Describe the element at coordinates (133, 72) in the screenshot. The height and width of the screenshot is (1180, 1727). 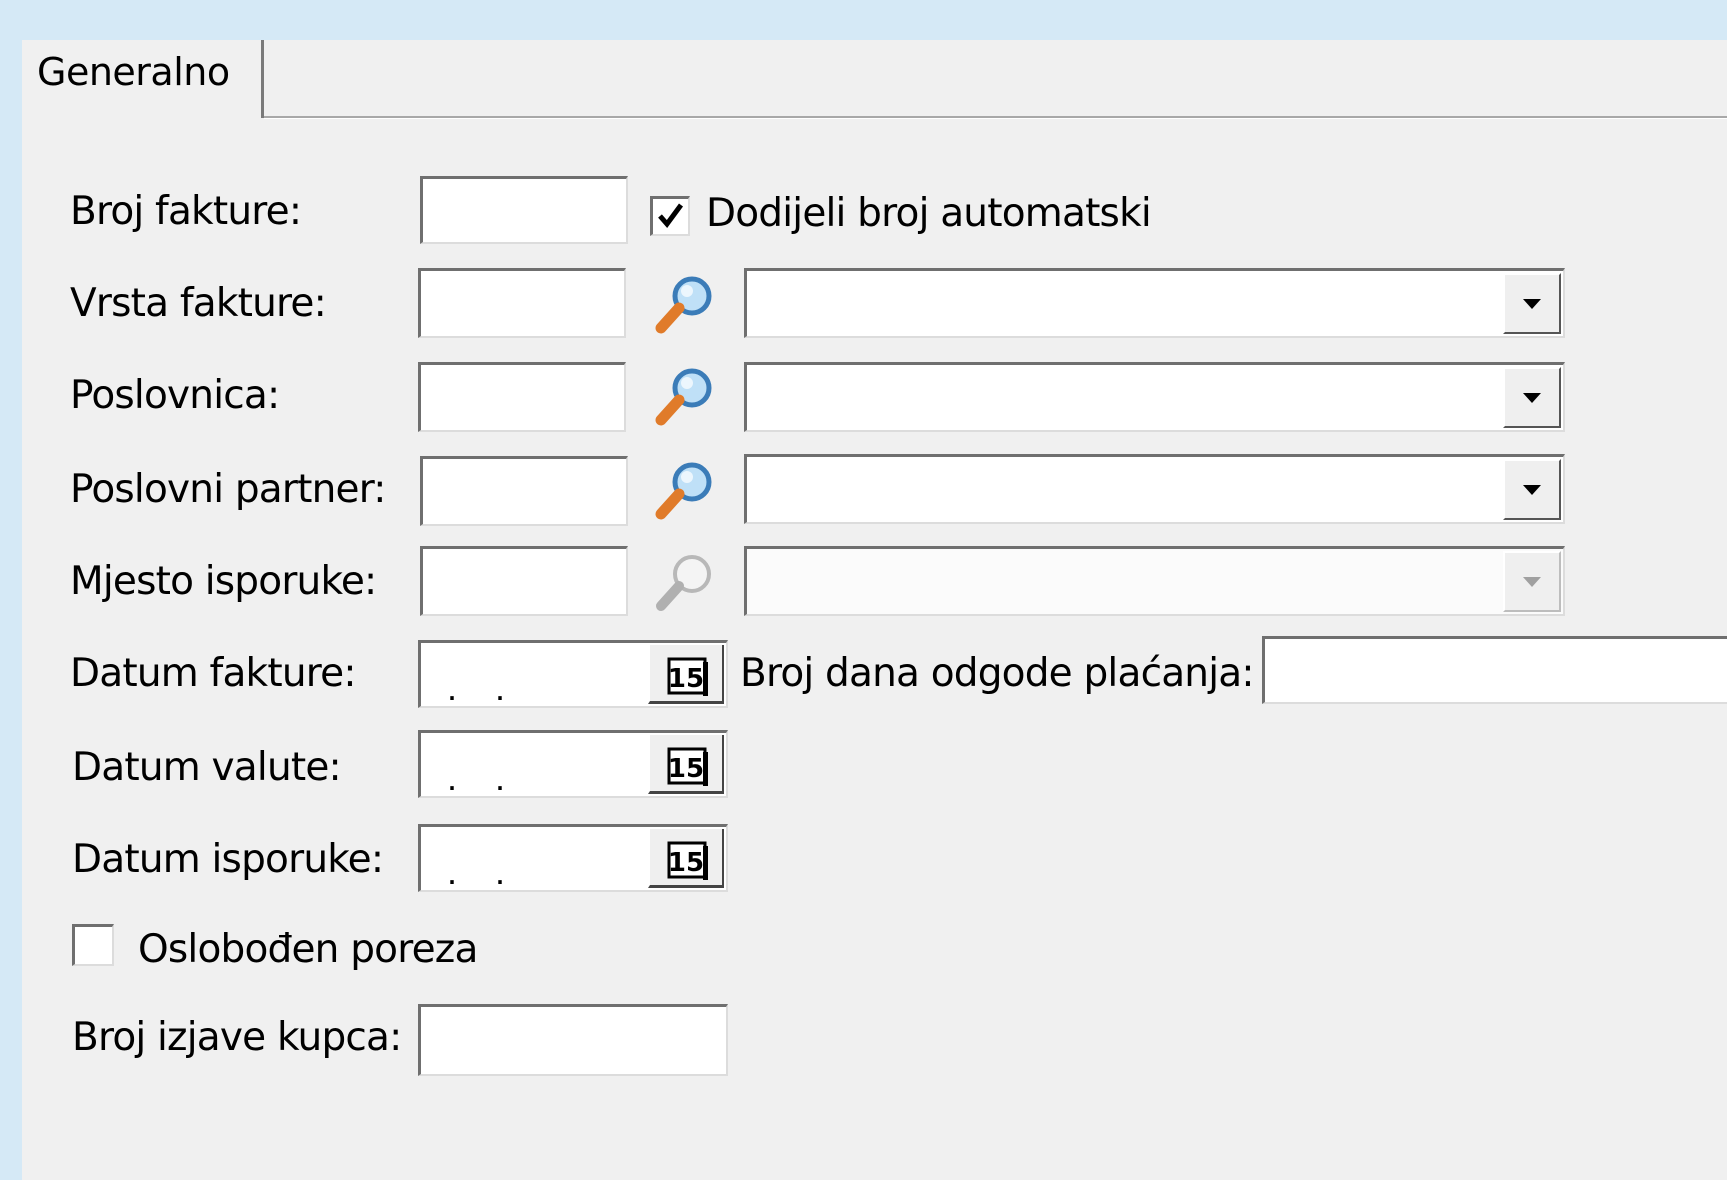
I see `tab-label: Generalno` at that location.